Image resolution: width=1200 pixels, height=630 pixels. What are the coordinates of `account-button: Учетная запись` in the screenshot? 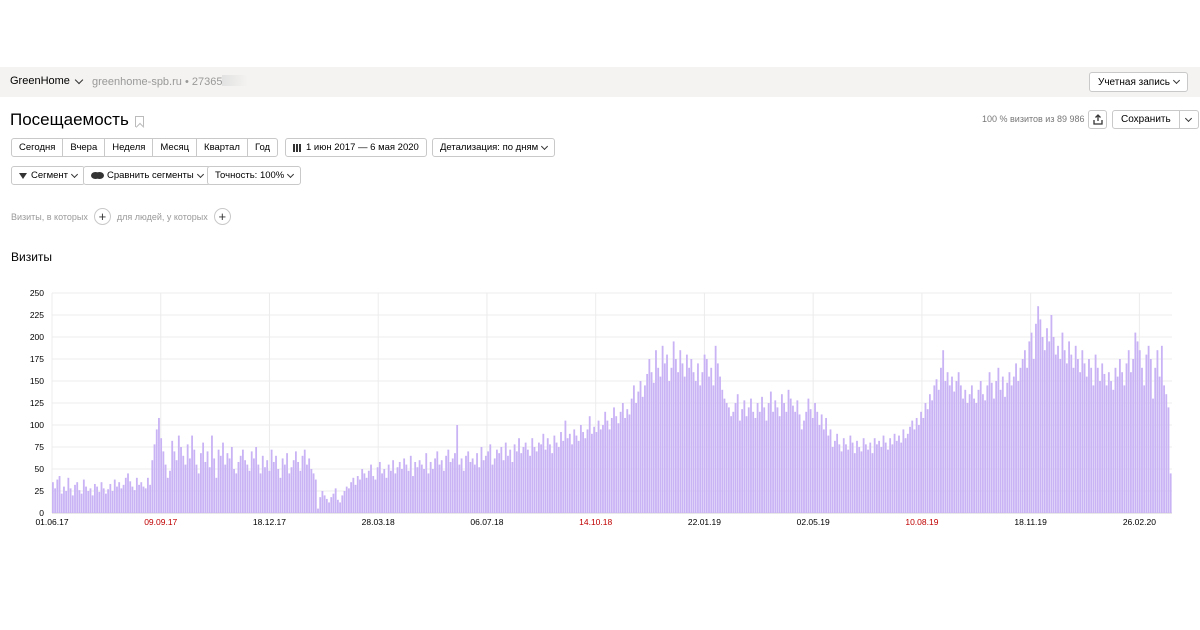 It's located at (1138, 82).